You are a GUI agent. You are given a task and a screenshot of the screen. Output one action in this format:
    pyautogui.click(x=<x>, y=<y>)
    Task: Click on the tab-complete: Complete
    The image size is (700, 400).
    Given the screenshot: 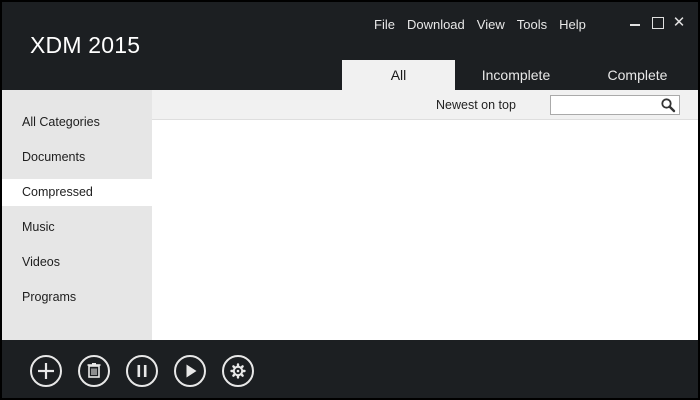 What is the action you would take?
    pyautogui.click(x=637, y=75)
    